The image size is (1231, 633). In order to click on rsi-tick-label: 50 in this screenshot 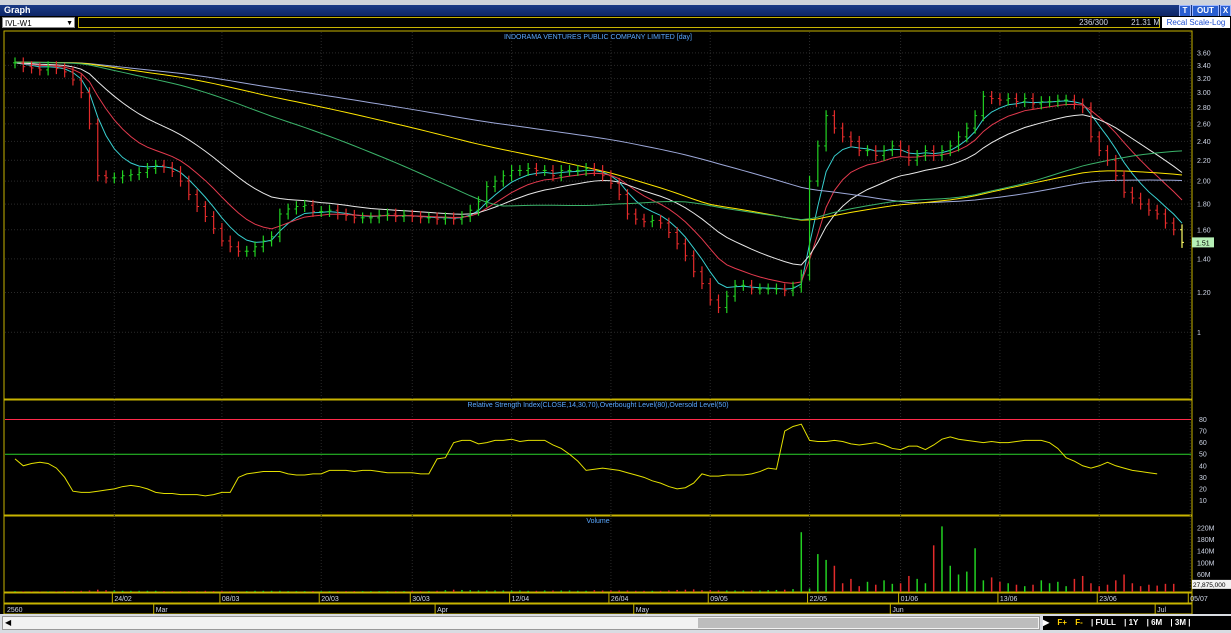, I will do `click(1203, 455)`.